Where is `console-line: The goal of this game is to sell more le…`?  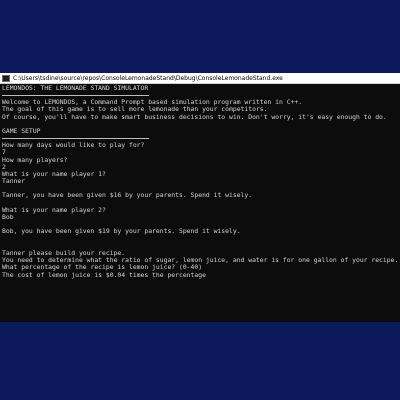
console-line: The goal of this game is to sell more le… is located at coordinates (135, 110).